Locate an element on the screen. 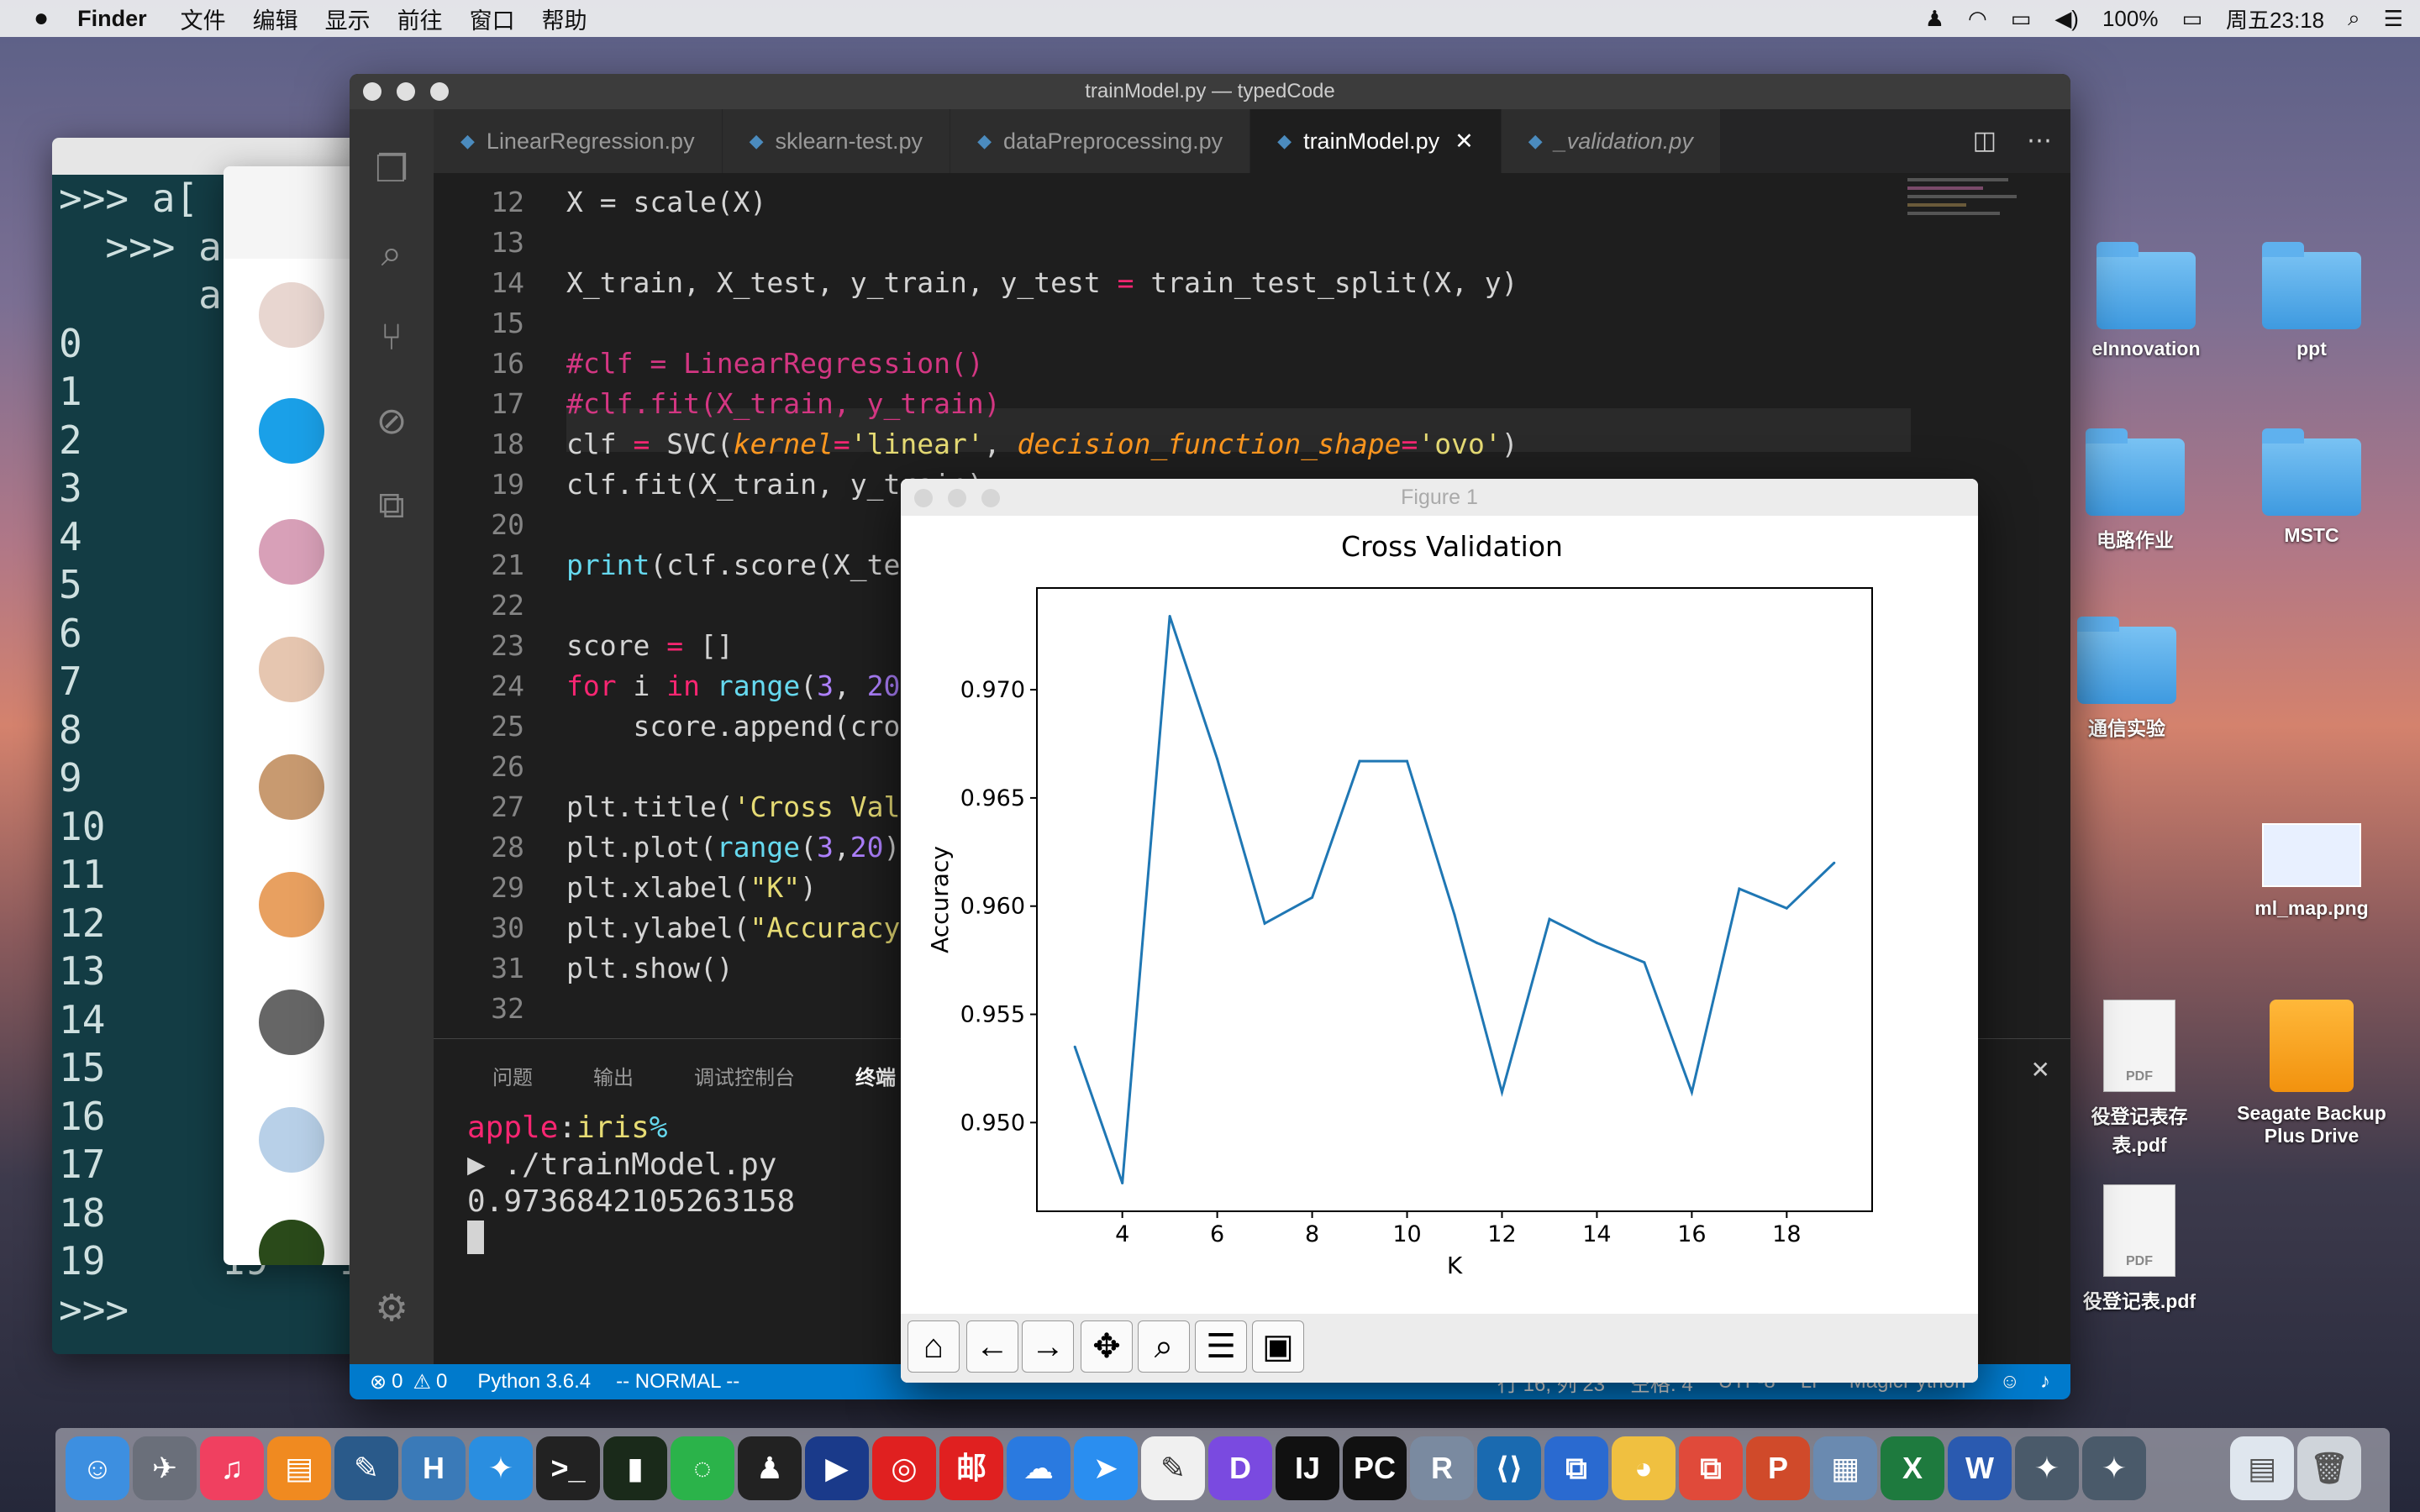 The height and width of the screenshot is (1512, 2420). dock-r-icon: R is located at coordinates (1442, 1468).